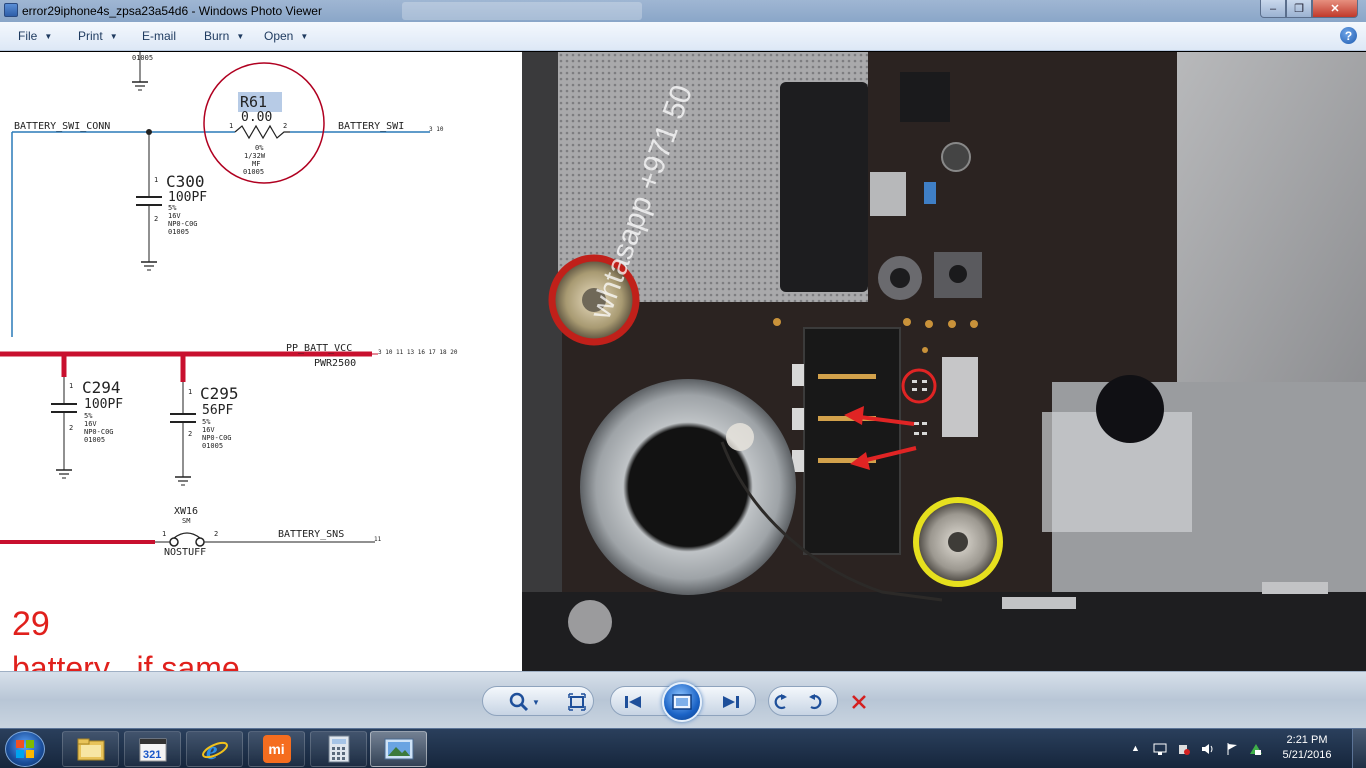  I want to click on taskbar-mi: mi, so click(276, 749).